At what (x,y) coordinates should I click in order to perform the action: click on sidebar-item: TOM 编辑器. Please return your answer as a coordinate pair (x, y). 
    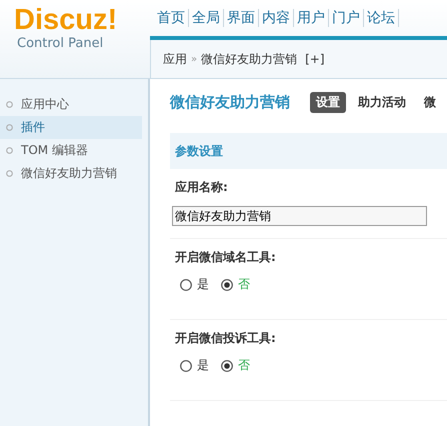
    Looking at the image, I should click on (71, 150).